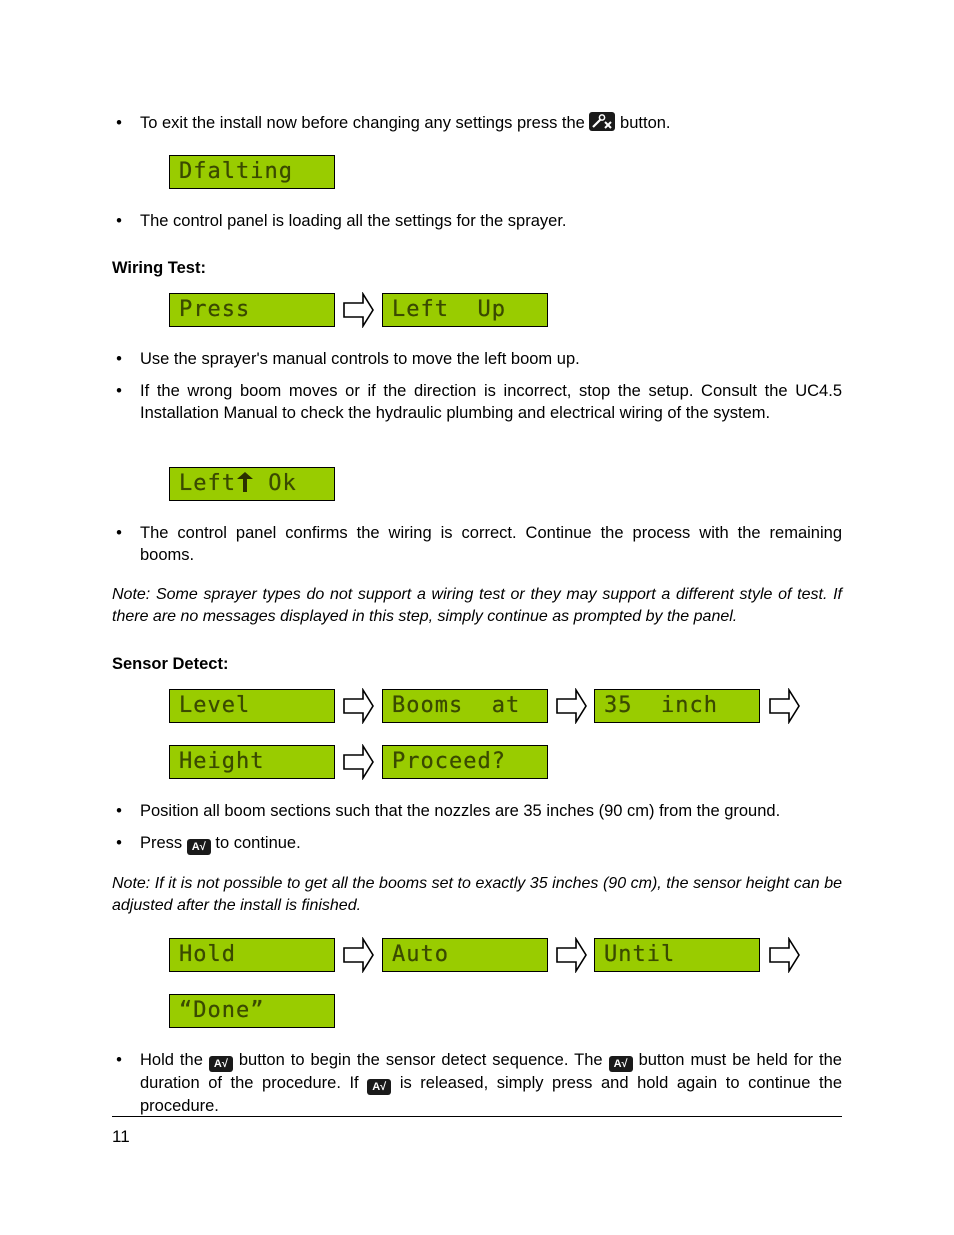  What do you see at coordinates (465, 706) in the screenshot?
I see `lcd-display-booms-at: Booms at` at bounding box center [465, 706].